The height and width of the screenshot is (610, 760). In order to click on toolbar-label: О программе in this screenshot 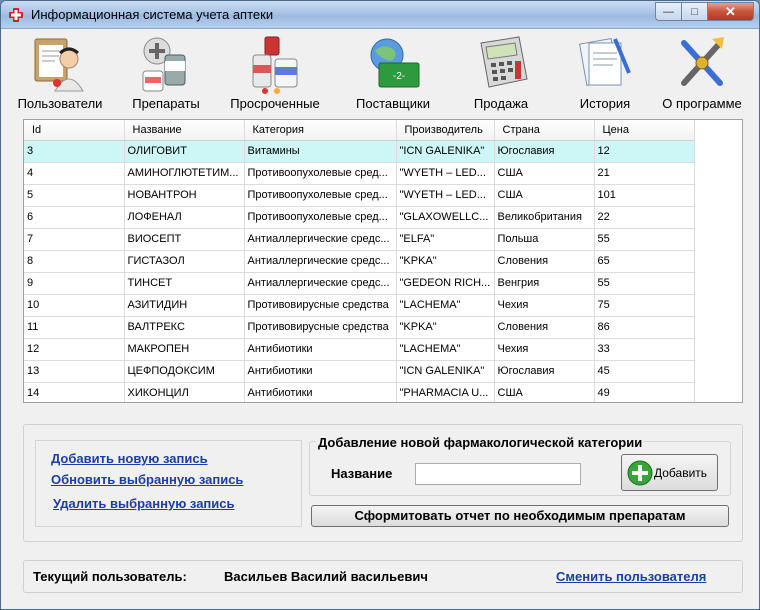, I will do `click(702, 103)`.